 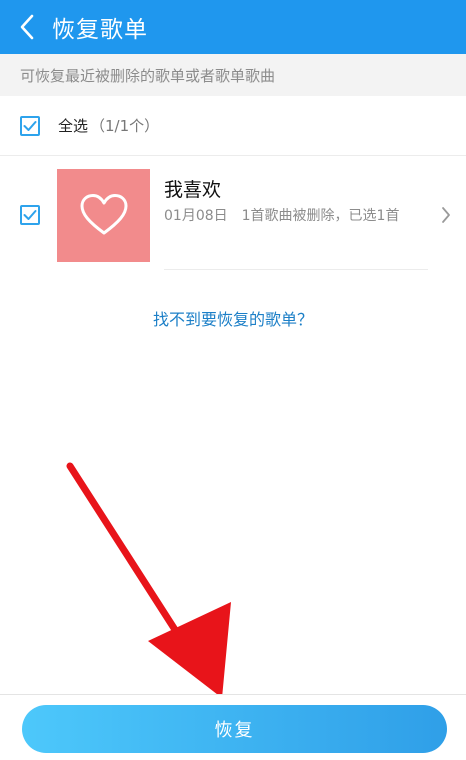 I want to click on bottom-bar: 恢复, so click(x=233, y=727).